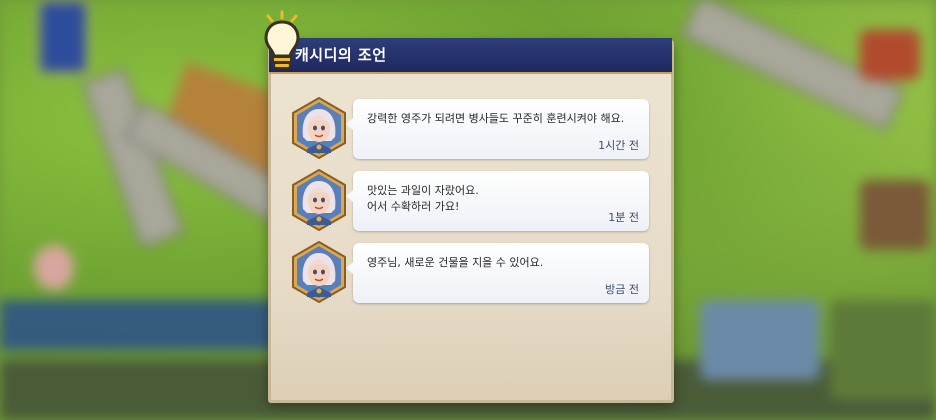 This screenshot has width=936, height=420. I want to click on message-time: 방금 전, so click(622, 289).